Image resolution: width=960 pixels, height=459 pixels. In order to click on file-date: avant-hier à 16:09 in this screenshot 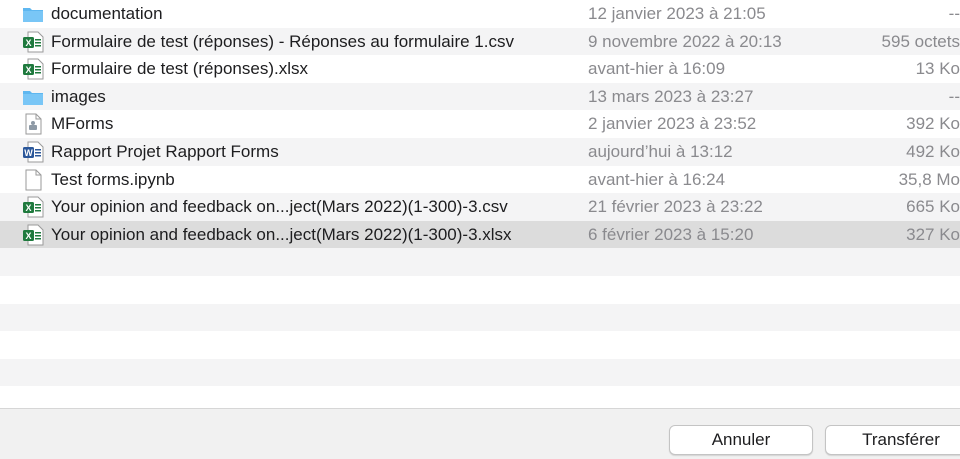, I will do `click(657, 69)`.